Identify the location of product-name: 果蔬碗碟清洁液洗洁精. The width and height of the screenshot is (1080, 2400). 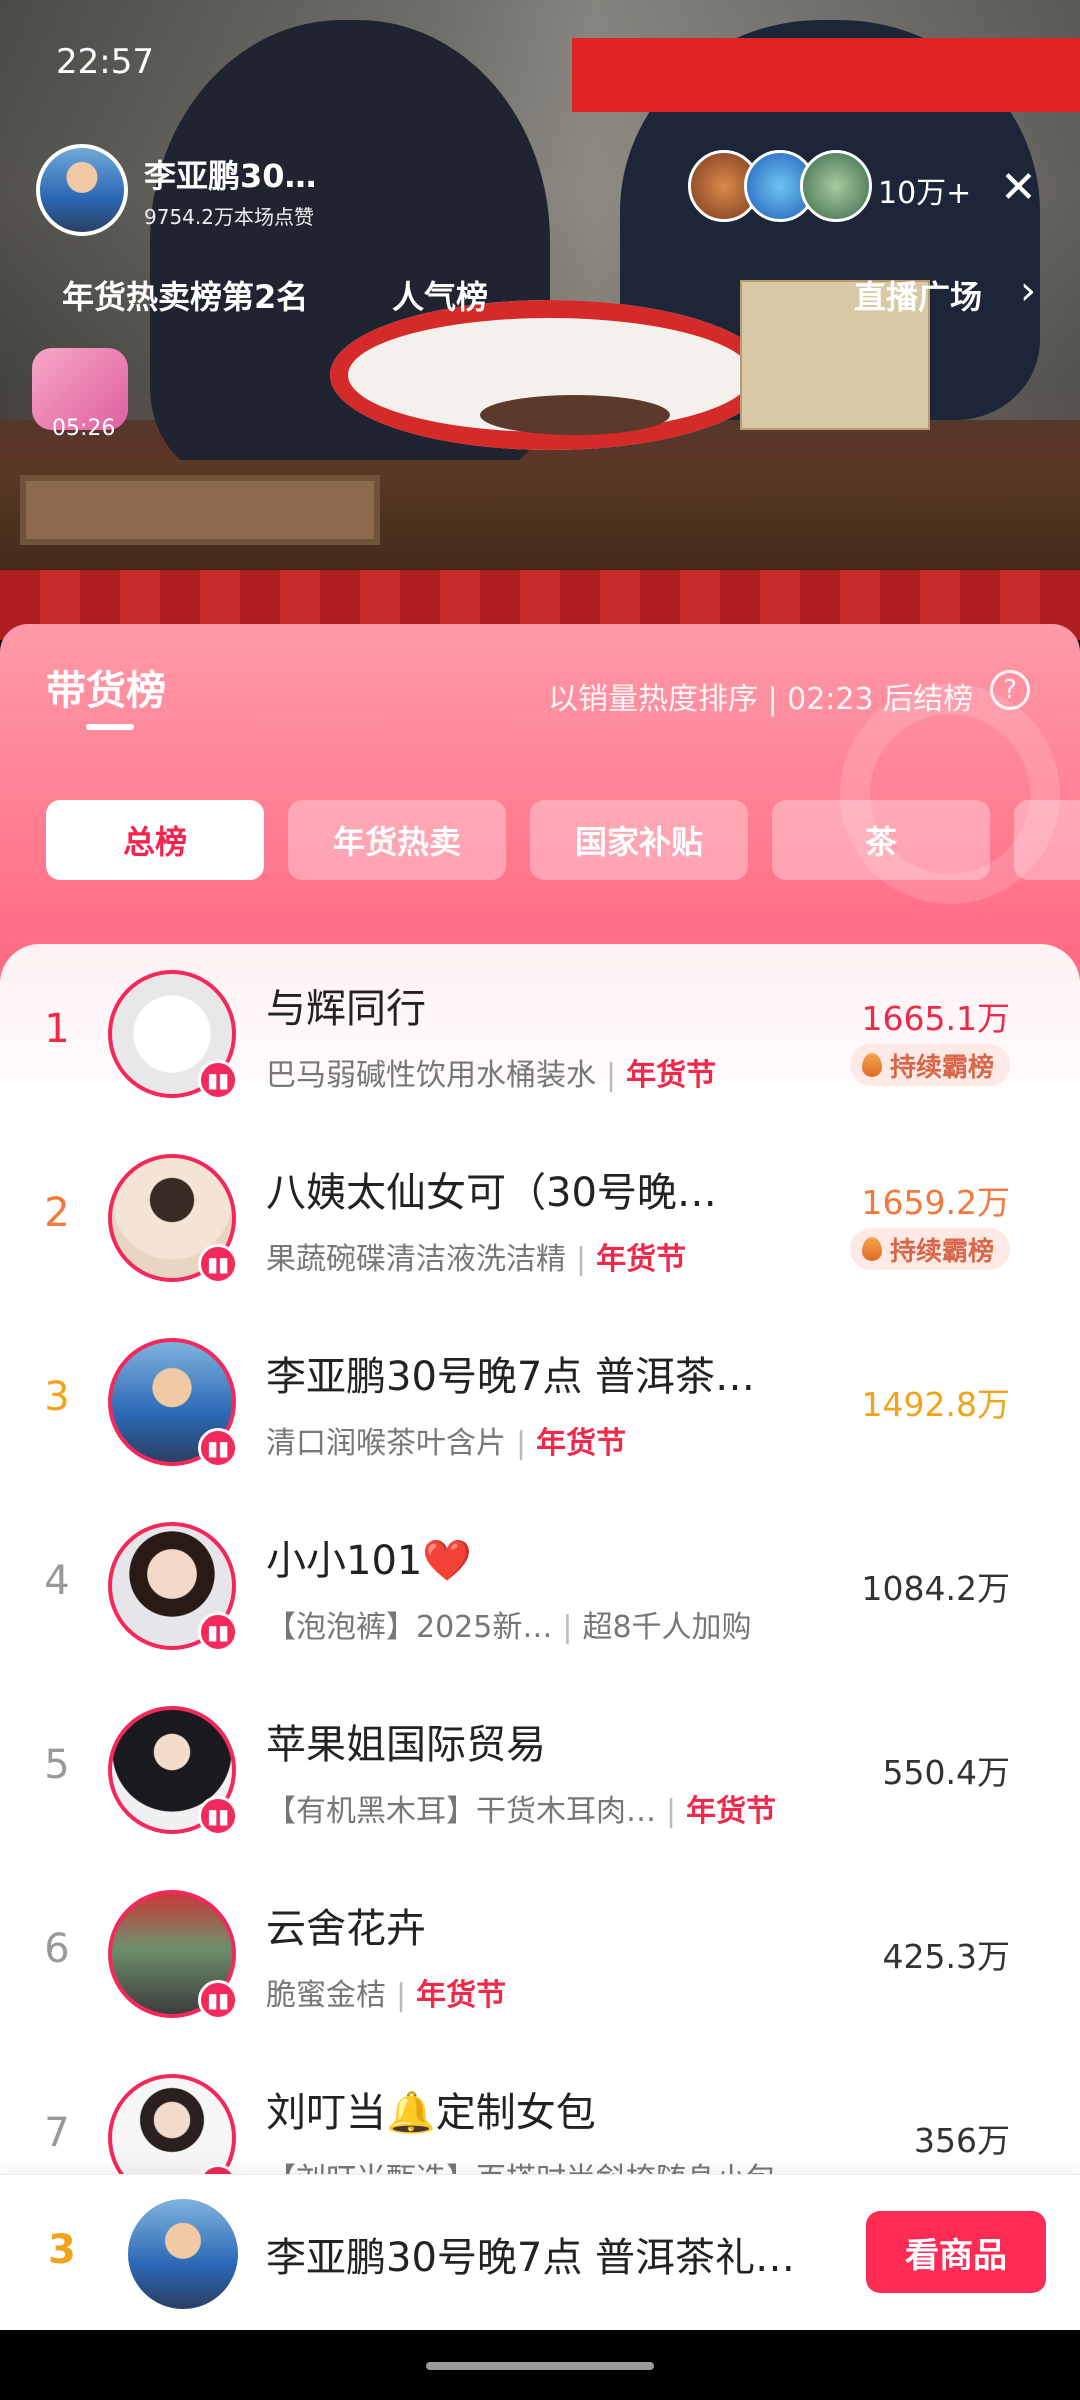
(416, 1259).